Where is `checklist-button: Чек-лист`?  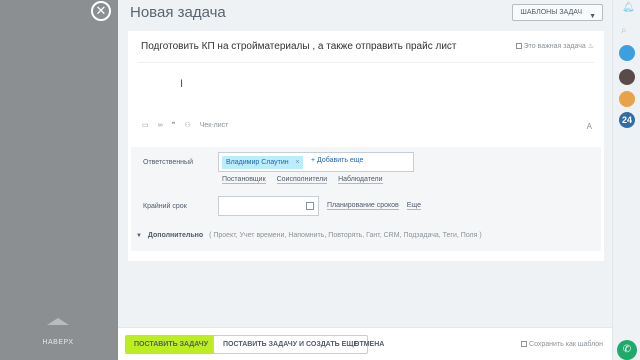 checklist-button: Чек-лист is located at coordinates (214, 125).